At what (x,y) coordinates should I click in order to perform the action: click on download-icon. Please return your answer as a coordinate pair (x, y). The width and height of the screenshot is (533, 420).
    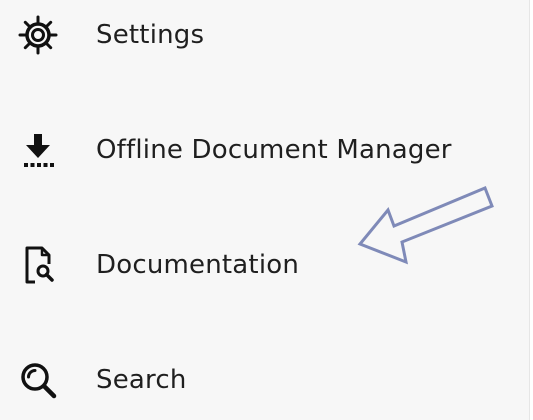
    Looking at the image, I should click on (38, 150).